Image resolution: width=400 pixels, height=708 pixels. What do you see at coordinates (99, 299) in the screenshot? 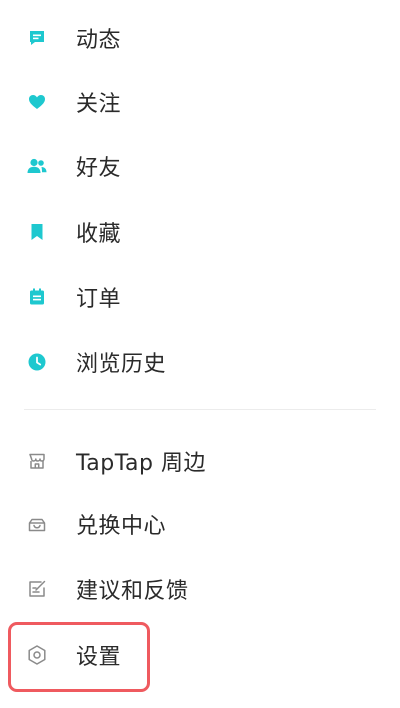
I see `menu-item-label: 订单` at bounding box center [99, 299].